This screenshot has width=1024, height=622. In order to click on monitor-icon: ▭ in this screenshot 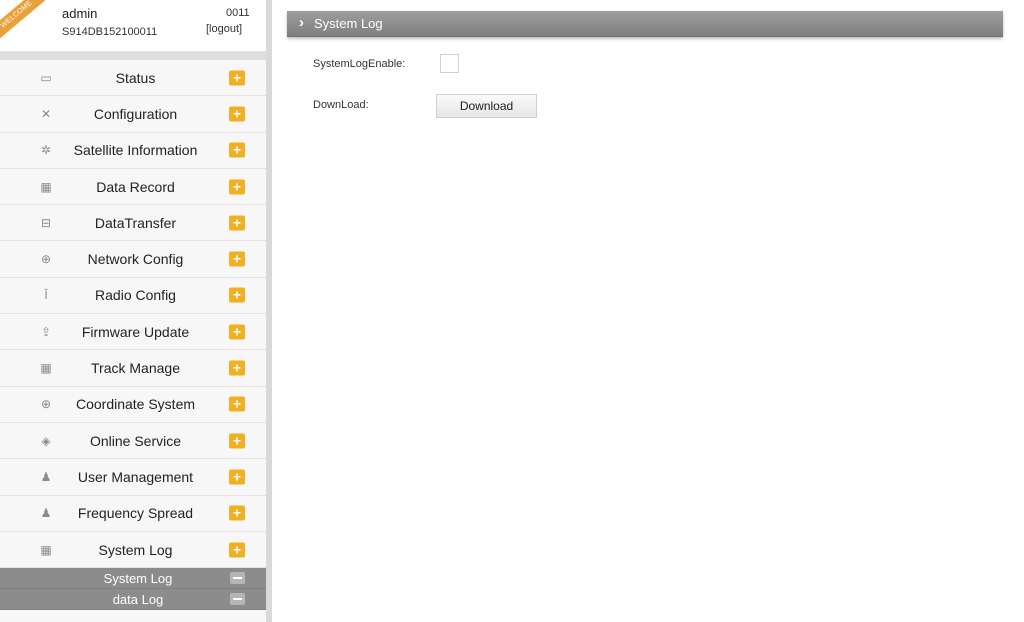, I will do `click(46, 77)`.